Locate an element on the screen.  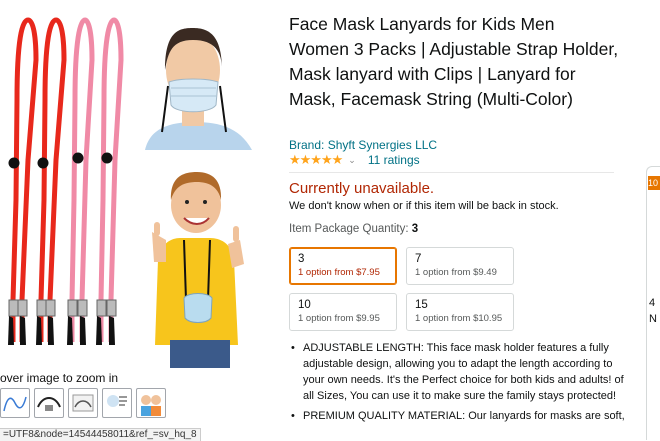
chevron-down-icon: ⌄ is located at coordinates (352, 160).